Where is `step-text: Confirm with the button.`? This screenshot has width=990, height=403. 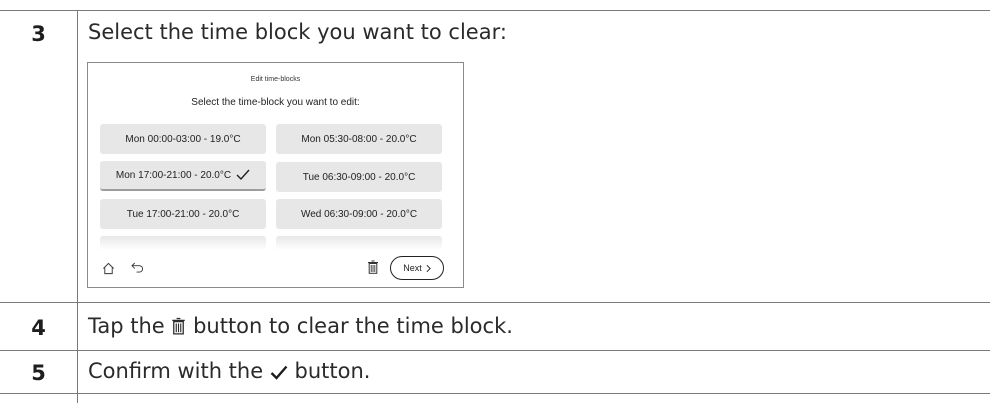
step-text: Confirm with the button. is located at coordinates (229, 371).